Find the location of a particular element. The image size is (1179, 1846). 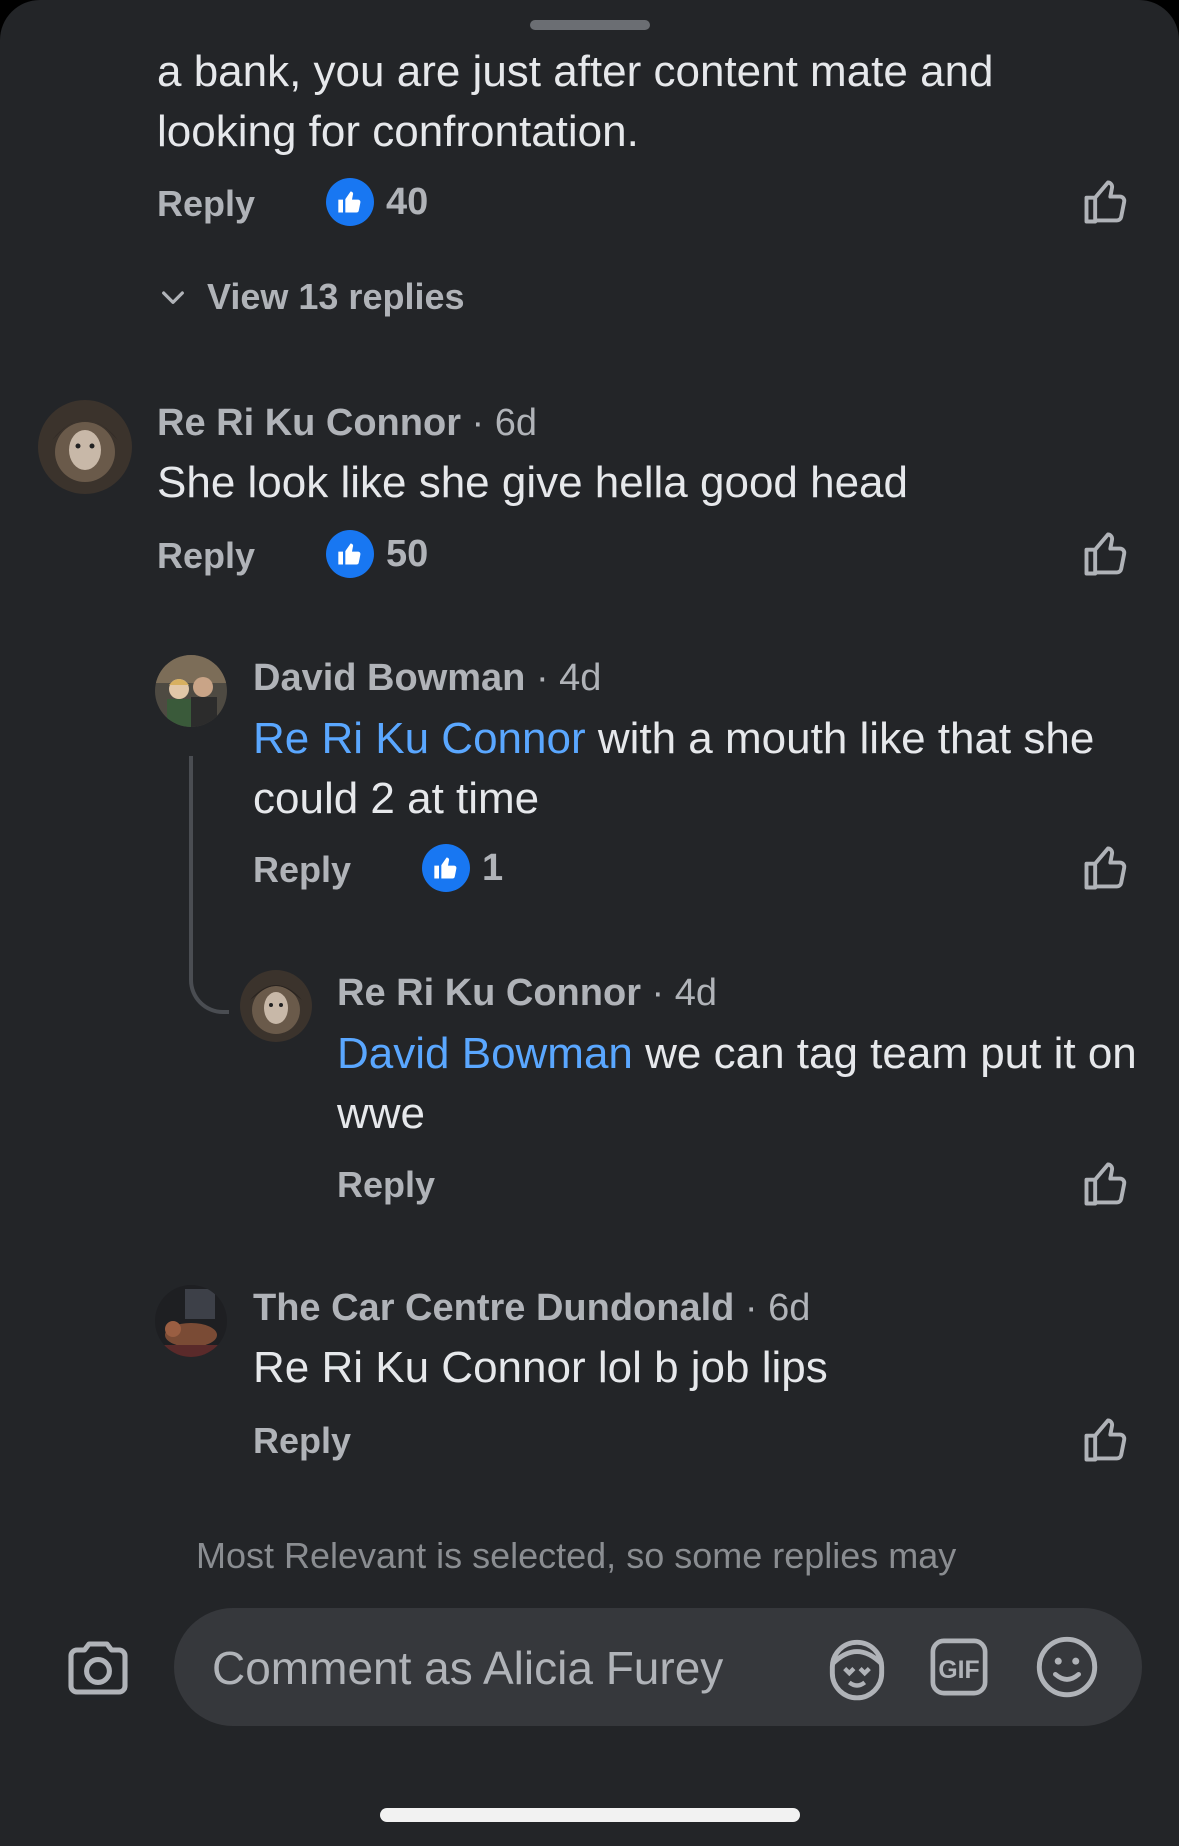

comment-author: Re Ri Ku Connor · 6d is located at coordinates (347, 423).